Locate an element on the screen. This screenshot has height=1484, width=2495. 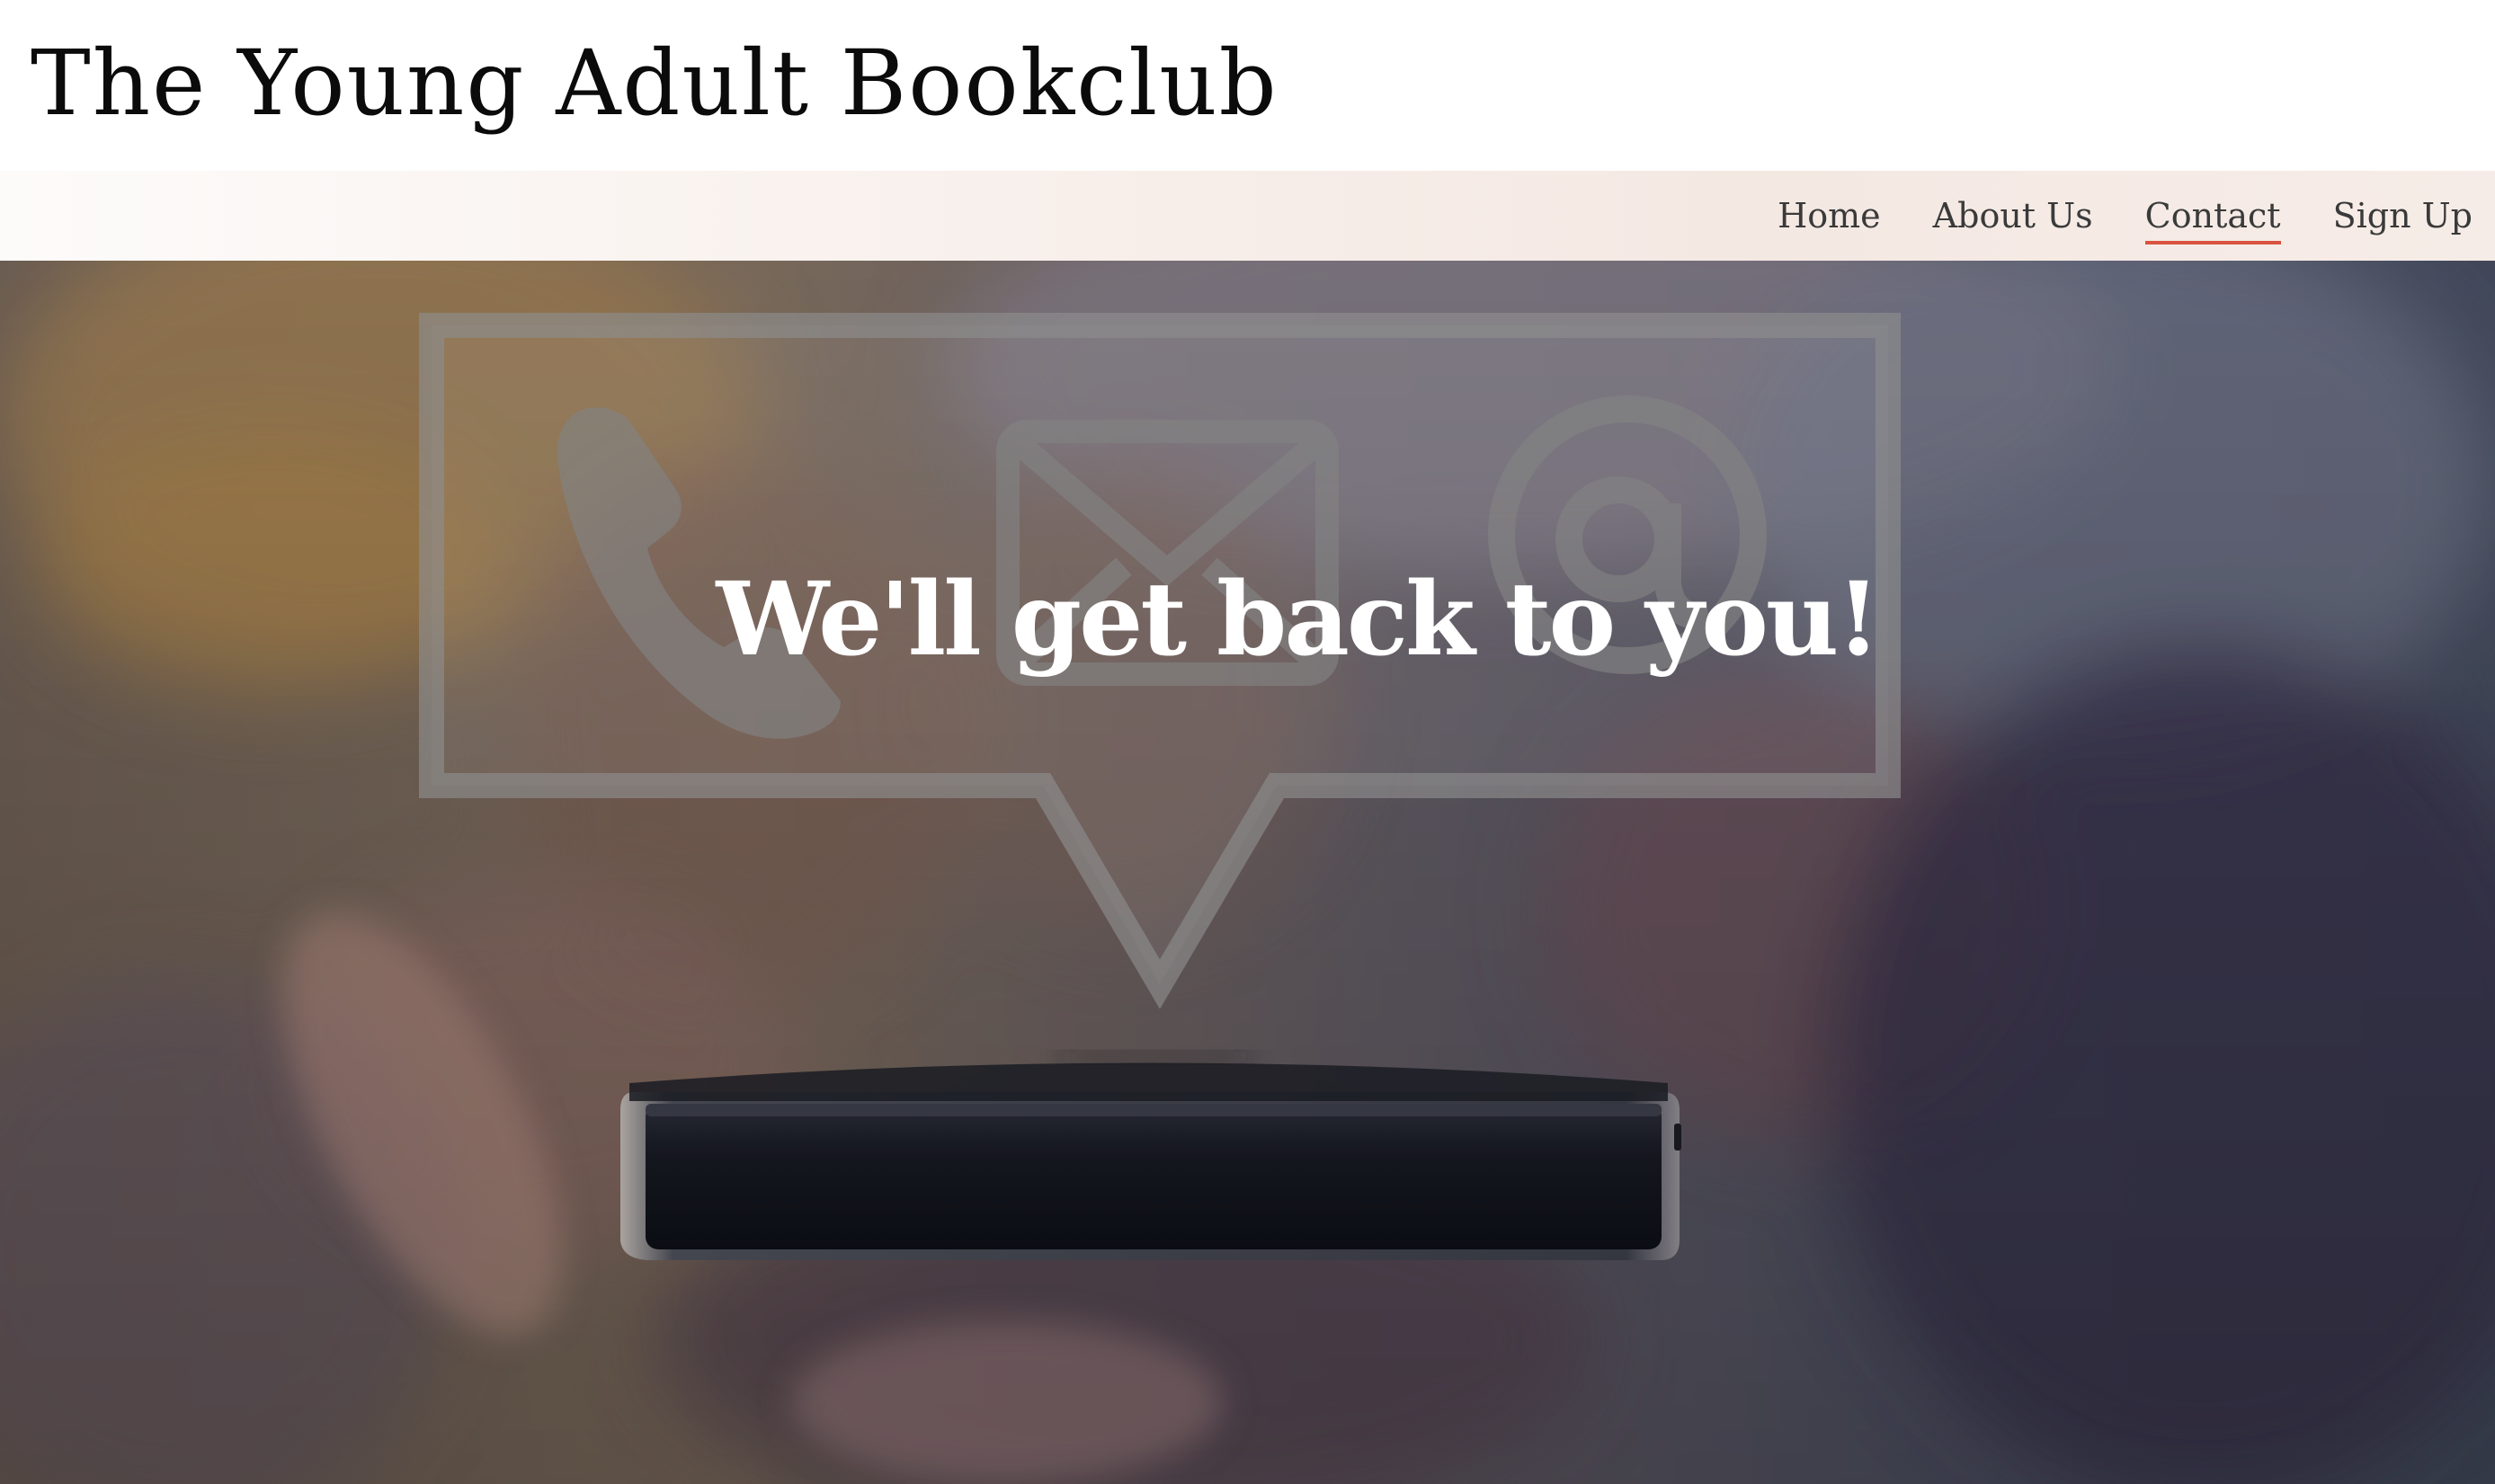
nav-item-contact: Contact is located at coordinates (2212, 220).